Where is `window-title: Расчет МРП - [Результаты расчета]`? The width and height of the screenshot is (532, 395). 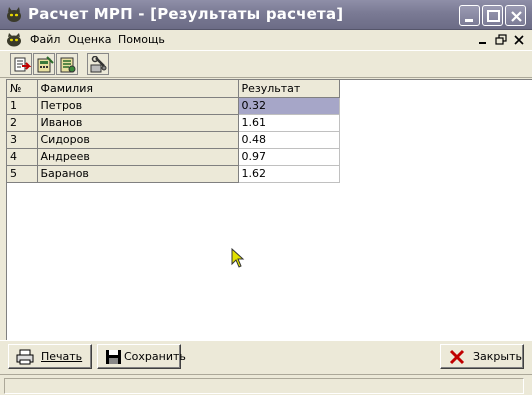 window-title: Расчет МРП - [Результаты расчета] is located at coordinates (186, 14).